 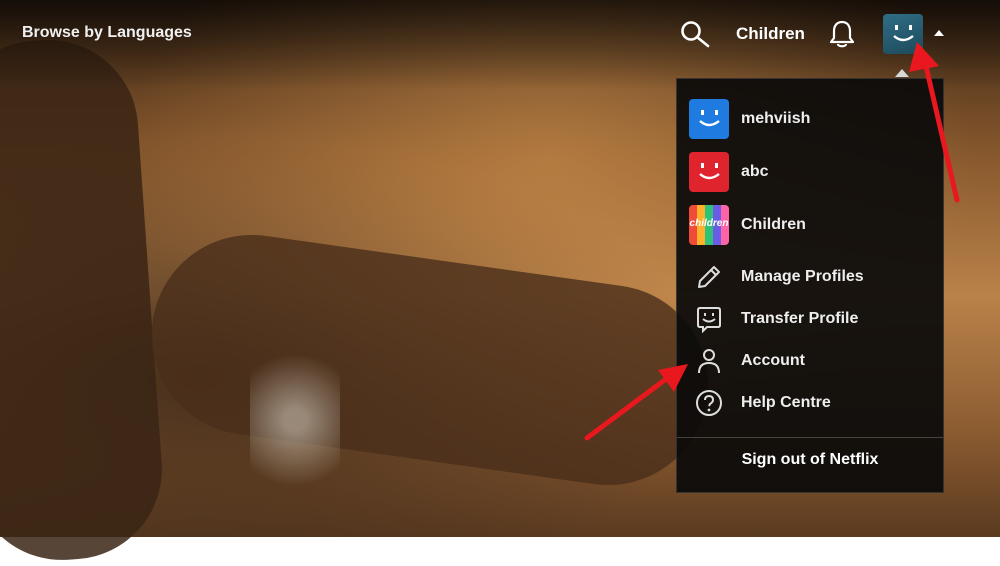 What do you see at coordinates (810, 437) in the screenshot?
I see `menu-divider` at bounding box center [810, 437].